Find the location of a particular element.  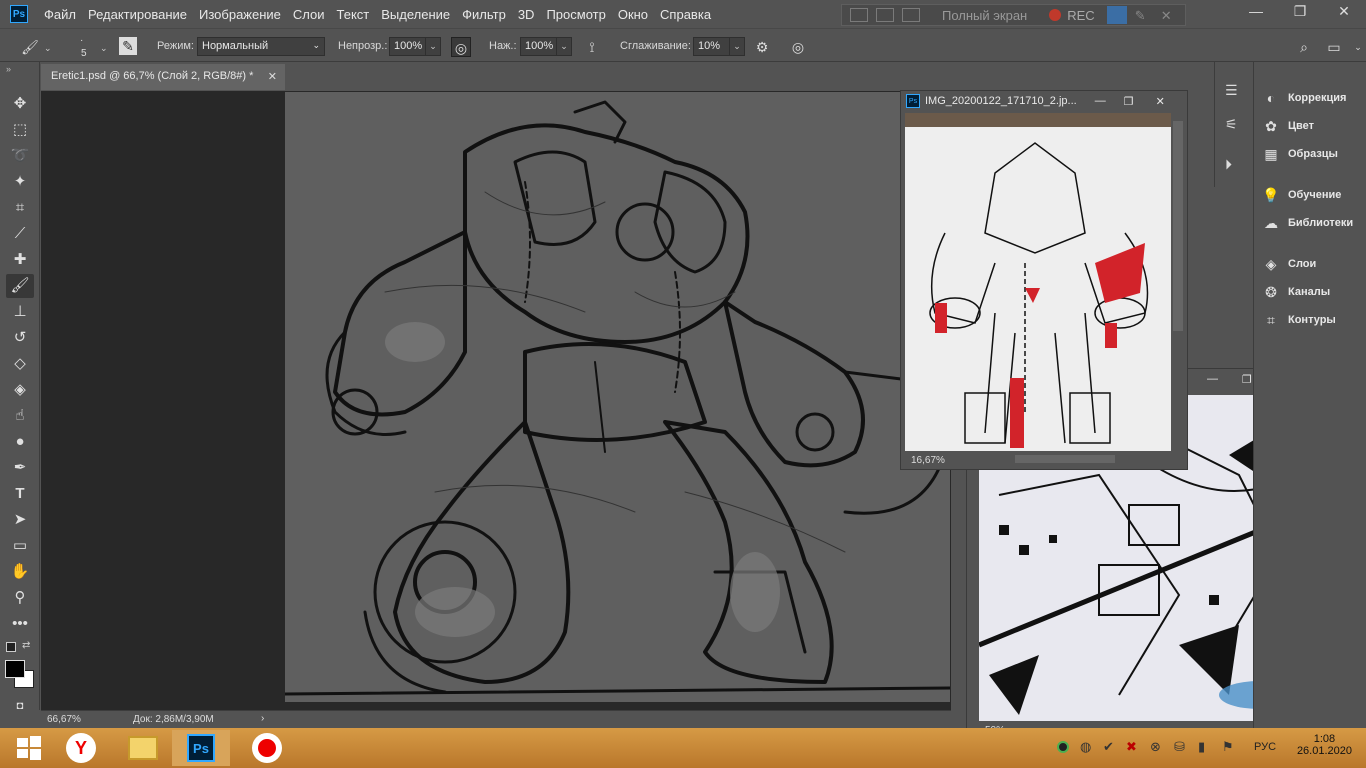

lasso-tool-icon: ➰ is located at coordinates (20, 156).